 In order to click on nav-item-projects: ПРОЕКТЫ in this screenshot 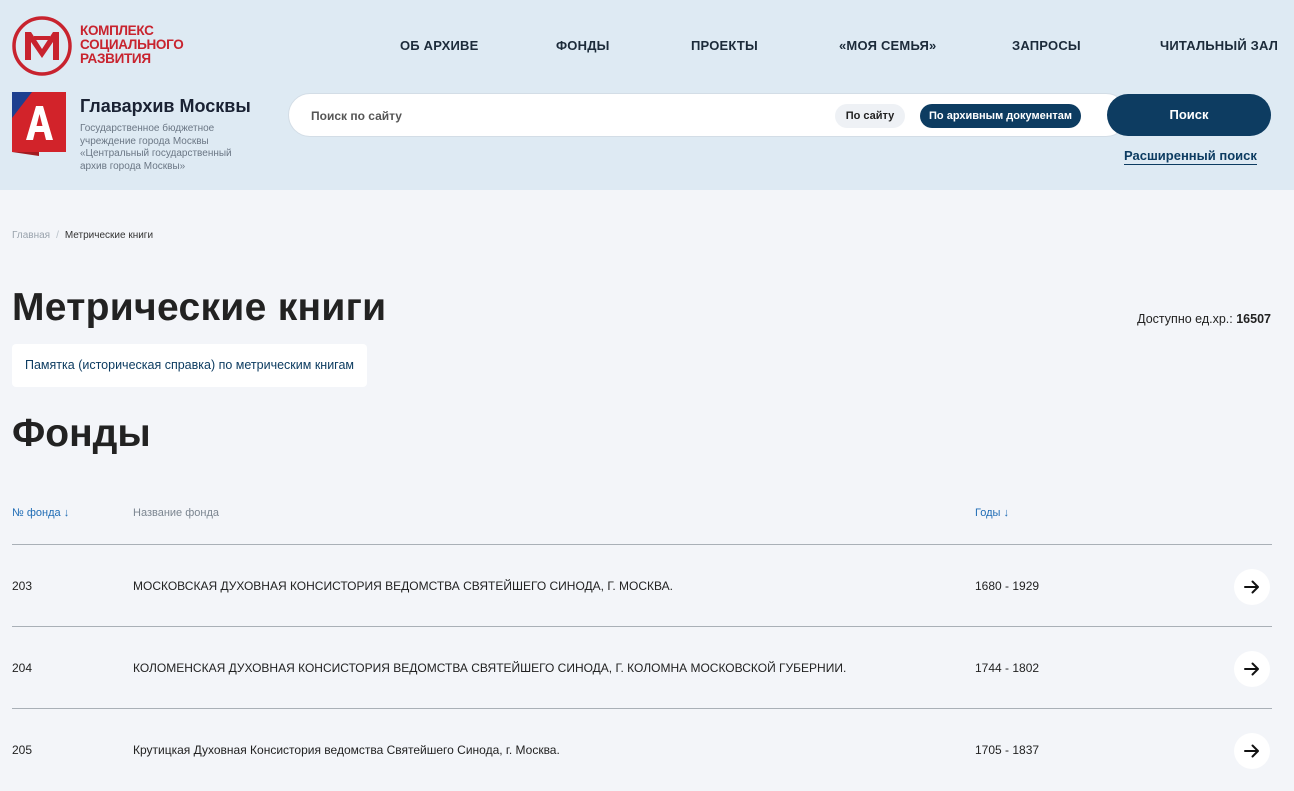, I will do `click(724, 45)`.